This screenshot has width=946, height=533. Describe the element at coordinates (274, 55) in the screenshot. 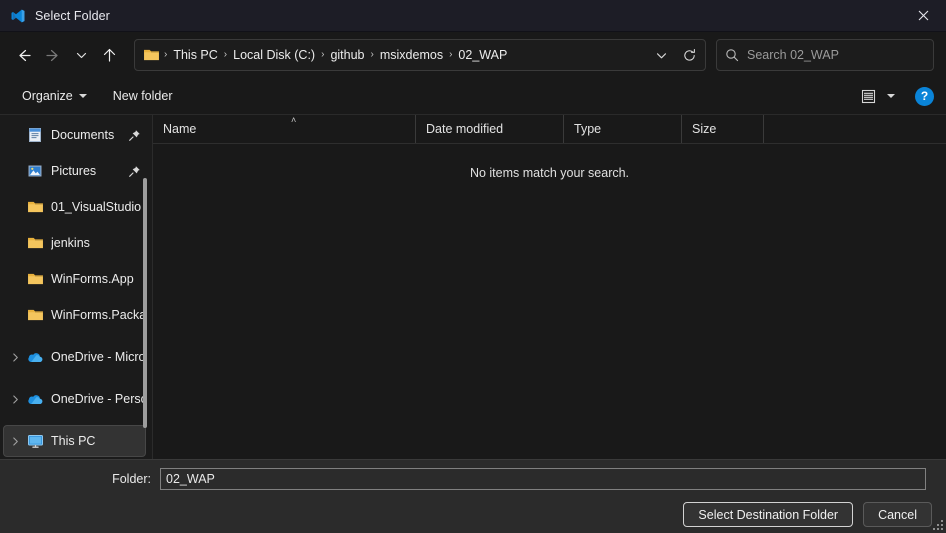

I see `breadcrumb-item-local-disk: Local Disk (C:)` at that location.